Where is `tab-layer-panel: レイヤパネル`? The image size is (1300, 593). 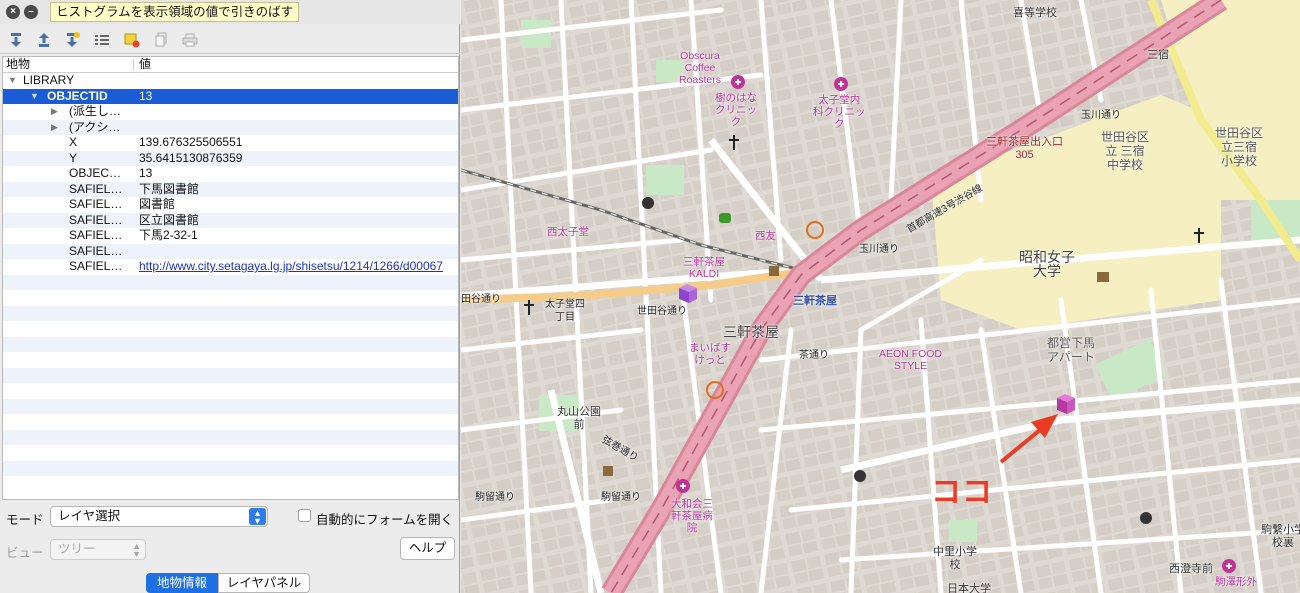 tab-layer-panel: レイヤパネル is located at coordinates (264, 583).